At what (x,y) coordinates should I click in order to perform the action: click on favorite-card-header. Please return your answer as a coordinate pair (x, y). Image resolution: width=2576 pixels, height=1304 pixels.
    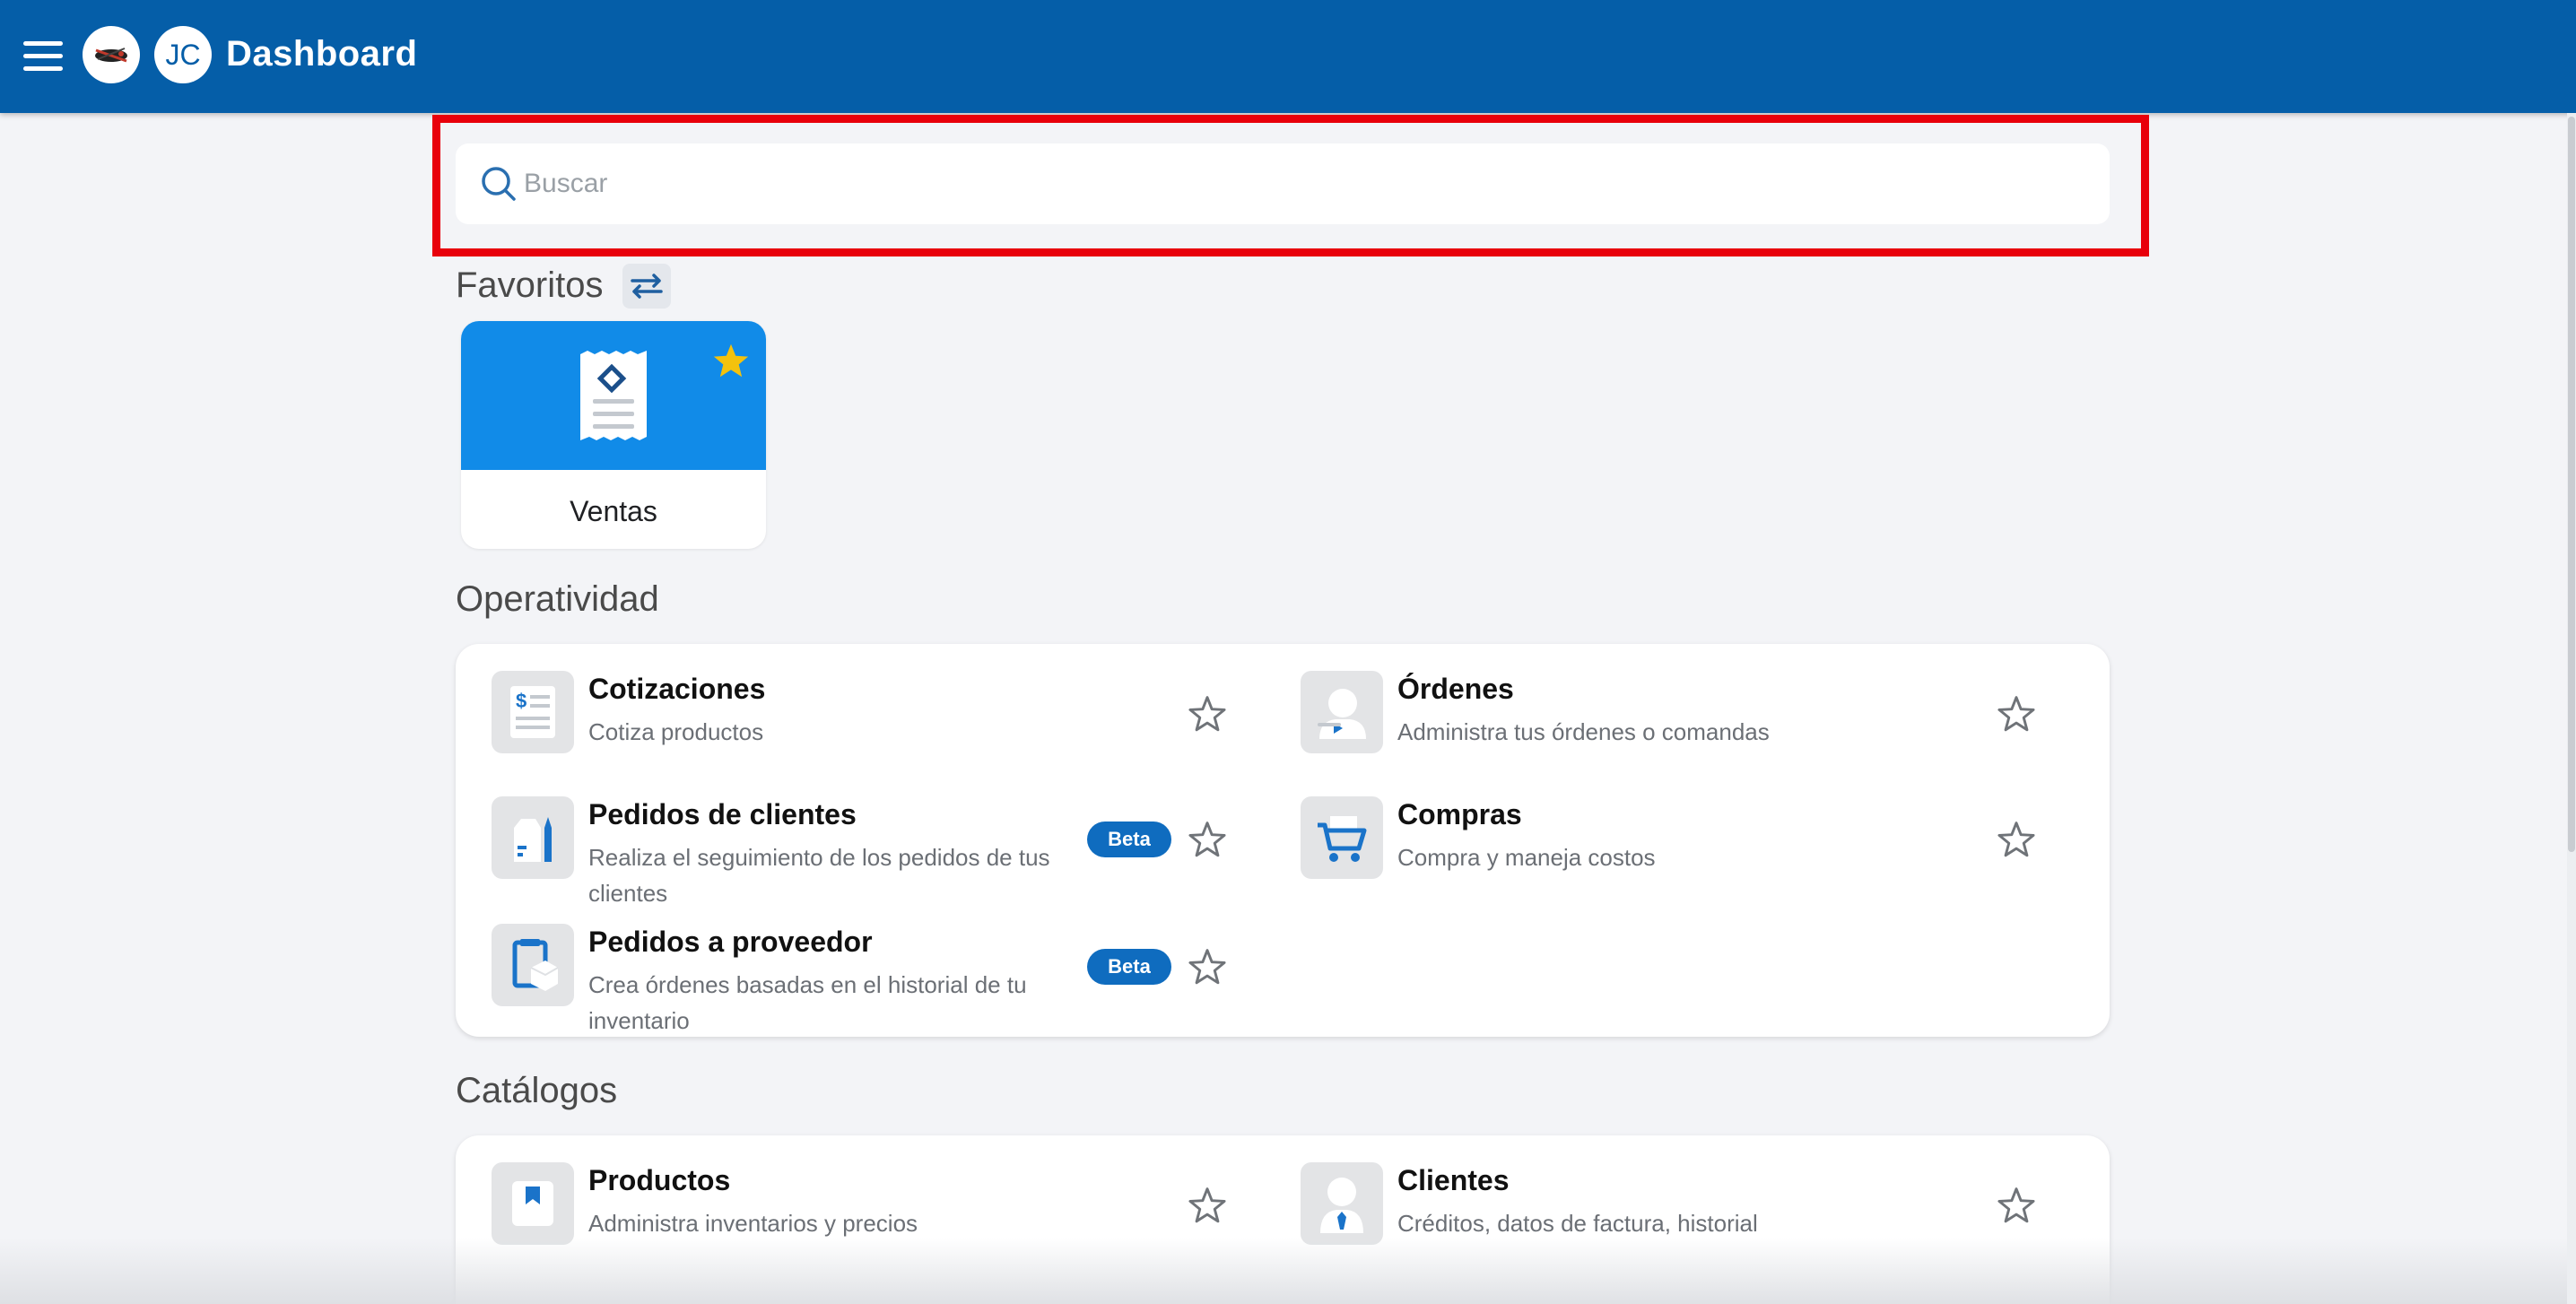
    Looking at the image, I should click on (613, 395).